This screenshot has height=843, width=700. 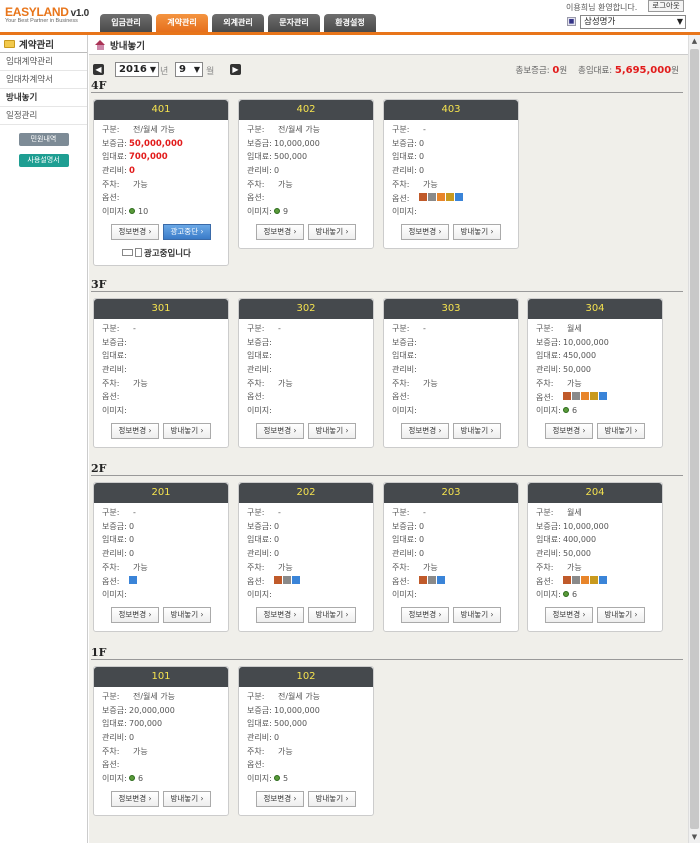 I want to click on nav-tab-1: 계약관리, so click(x=182, y=23).